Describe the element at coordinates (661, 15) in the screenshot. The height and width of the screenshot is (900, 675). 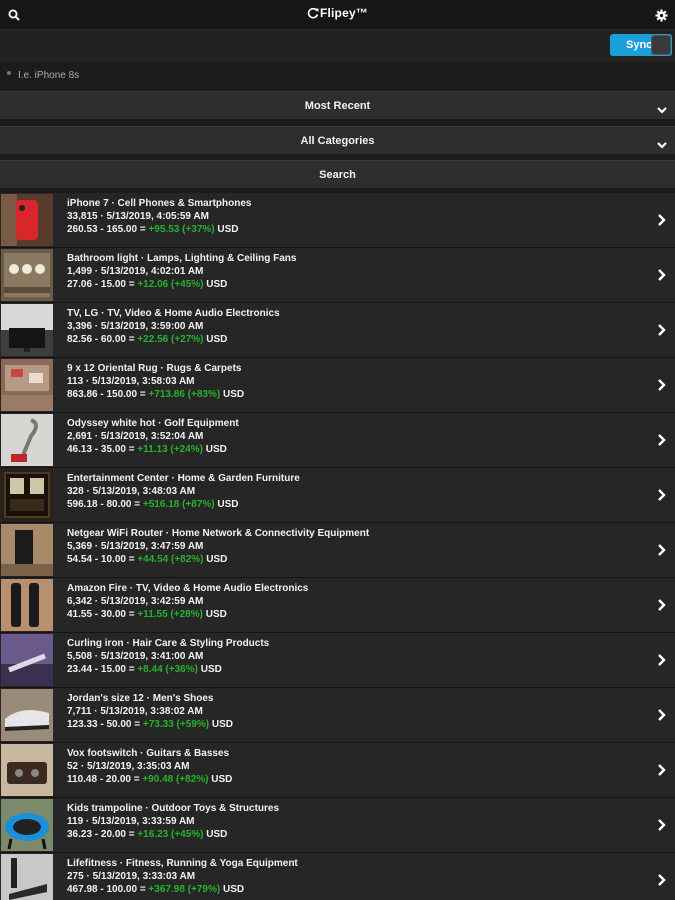
I see `gear-icon` at that location.